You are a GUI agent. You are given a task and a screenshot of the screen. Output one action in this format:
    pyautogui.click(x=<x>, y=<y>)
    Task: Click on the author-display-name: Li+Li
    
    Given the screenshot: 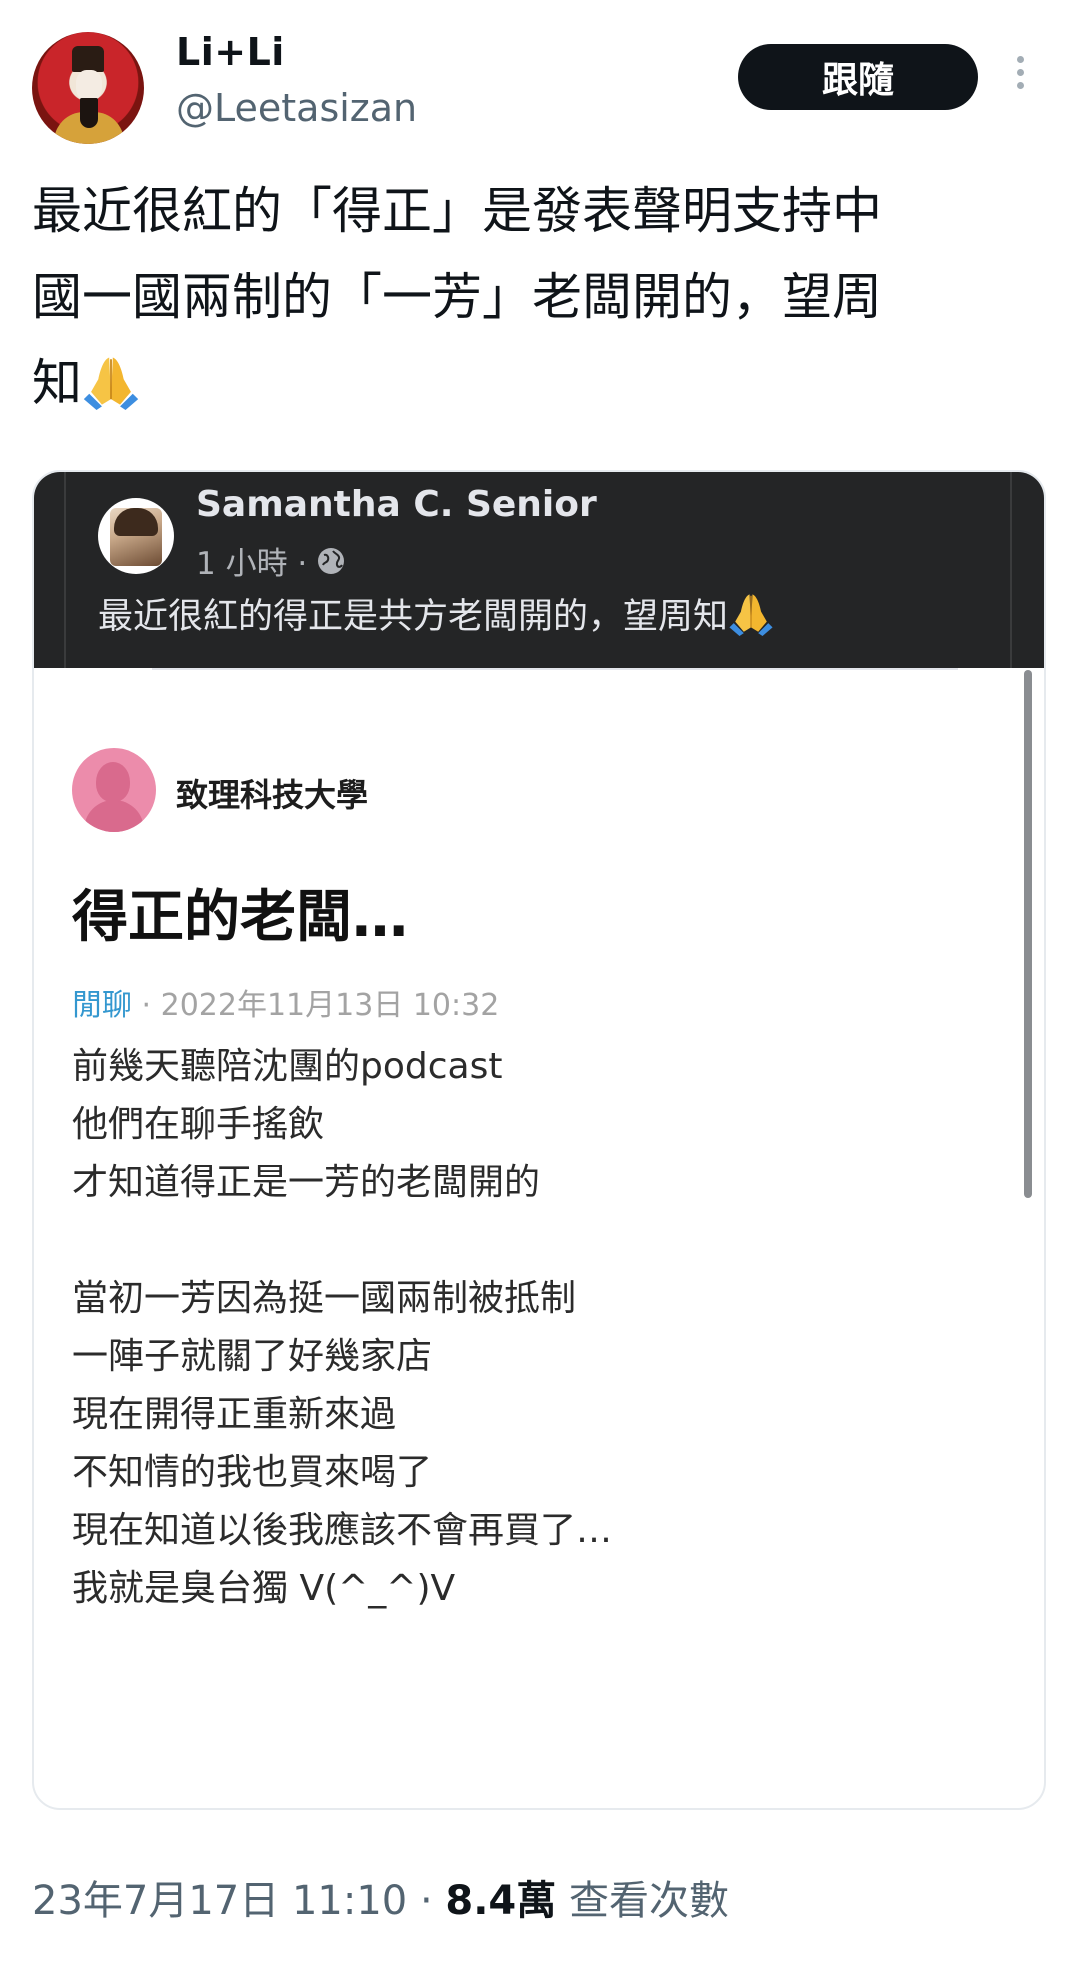 What is the action you would take?
    pyautogui.click(x=230, y=52)
    